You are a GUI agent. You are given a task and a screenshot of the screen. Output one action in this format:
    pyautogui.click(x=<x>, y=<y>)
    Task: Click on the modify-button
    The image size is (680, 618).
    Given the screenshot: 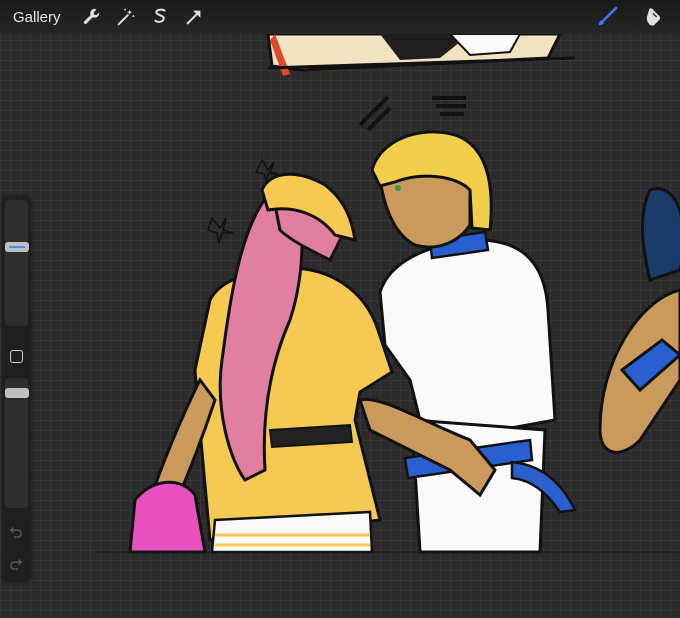 What is the action you would take?
    pyautogui.click(x=16, y=356)
    